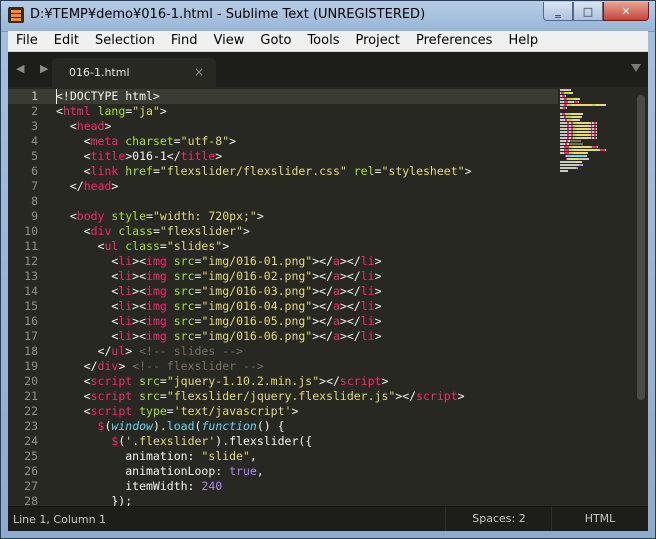 This screenshot has height=539, width=656. I want to click on menu-selection: Selection, so click(125, 41).